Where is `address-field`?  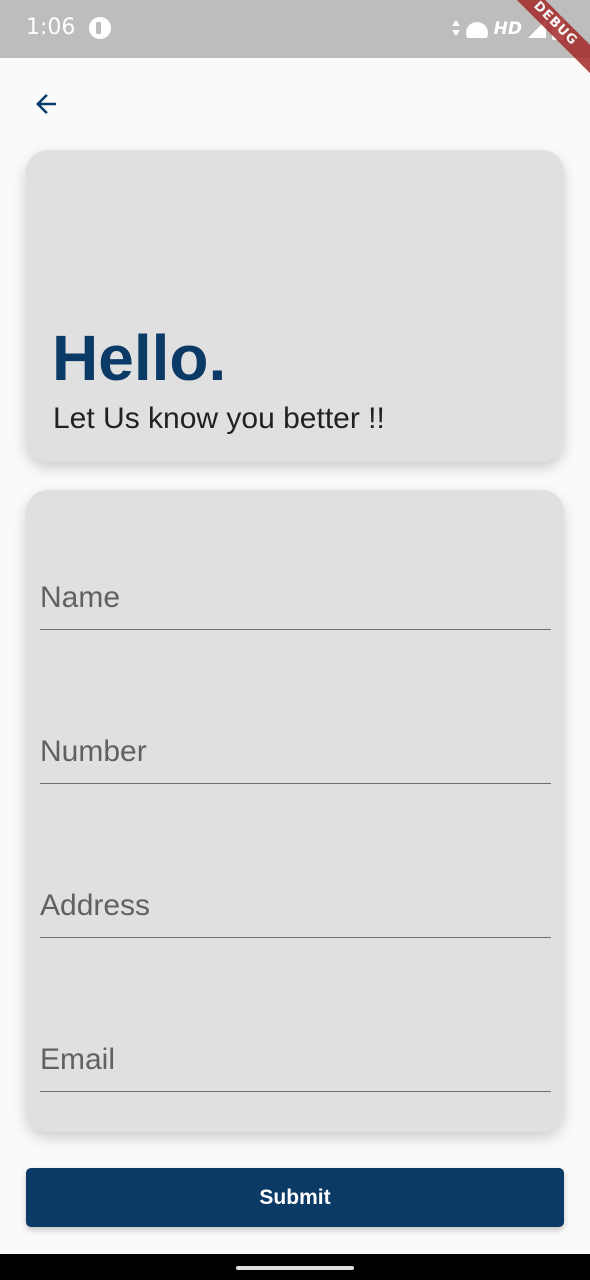
address-field is located at coordinates (295, 902).